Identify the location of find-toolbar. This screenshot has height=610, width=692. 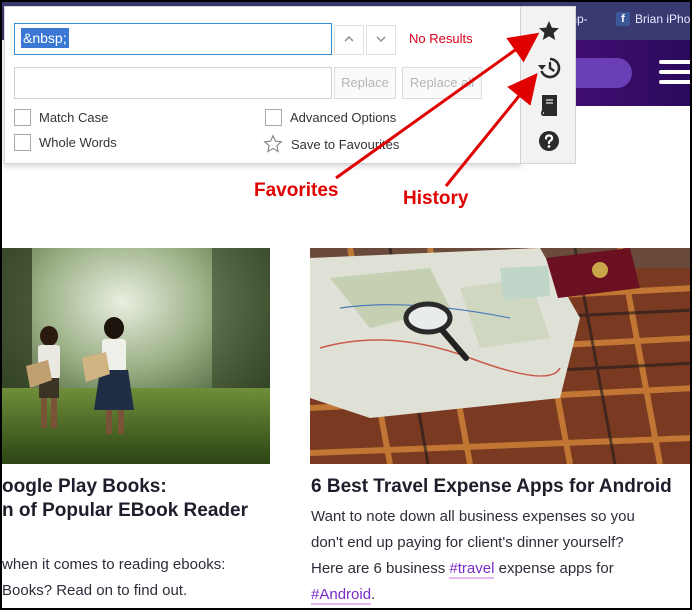
(548, 85).